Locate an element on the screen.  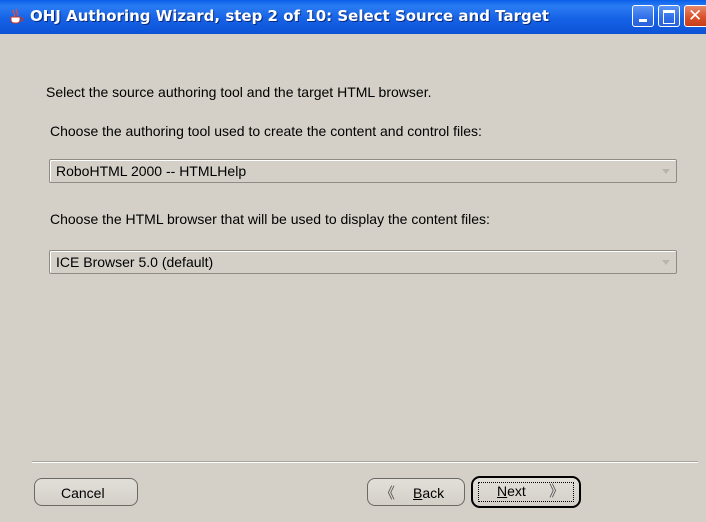
back-mnemonic: B is located at coordinates (418, 493).